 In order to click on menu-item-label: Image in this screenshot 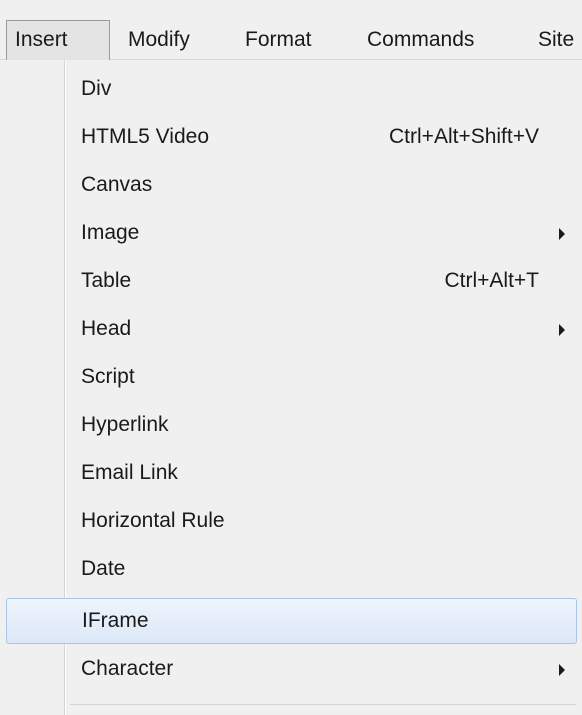, I will do `click(110, 232)`.